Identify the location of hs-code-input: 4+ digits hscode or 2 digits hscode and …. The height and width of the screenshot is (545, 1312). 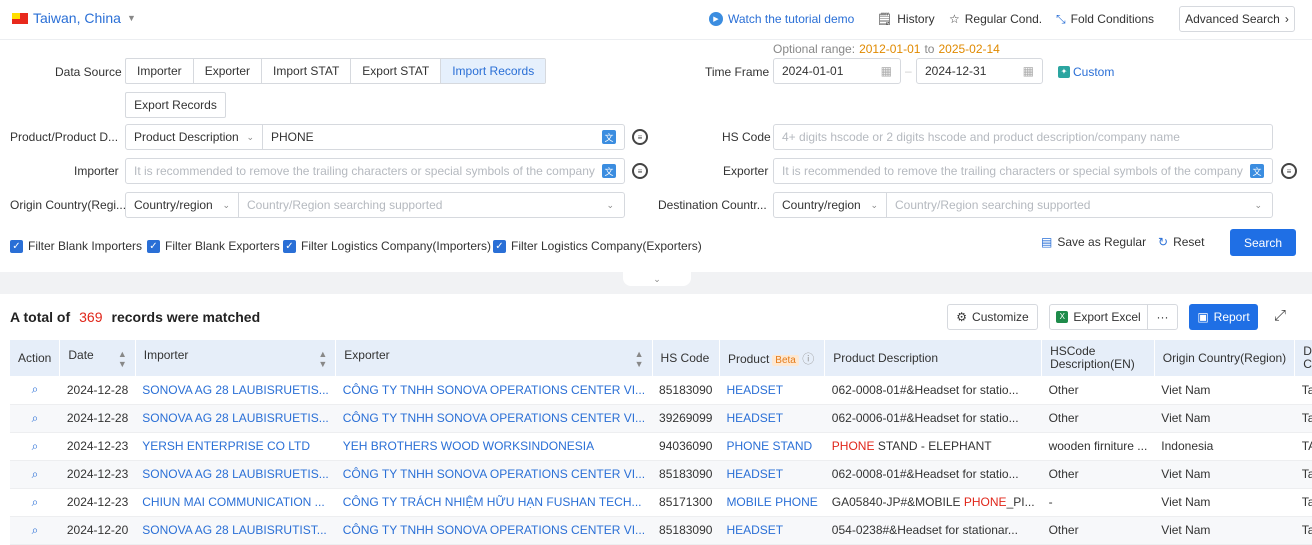
(1023, 137).